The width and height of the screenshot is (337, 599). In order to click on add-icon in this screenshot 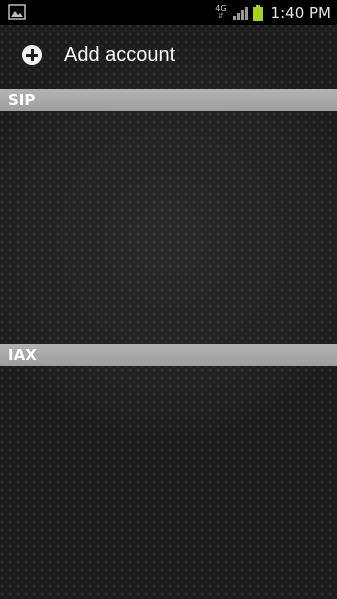, I will do `click(32, 55)`.